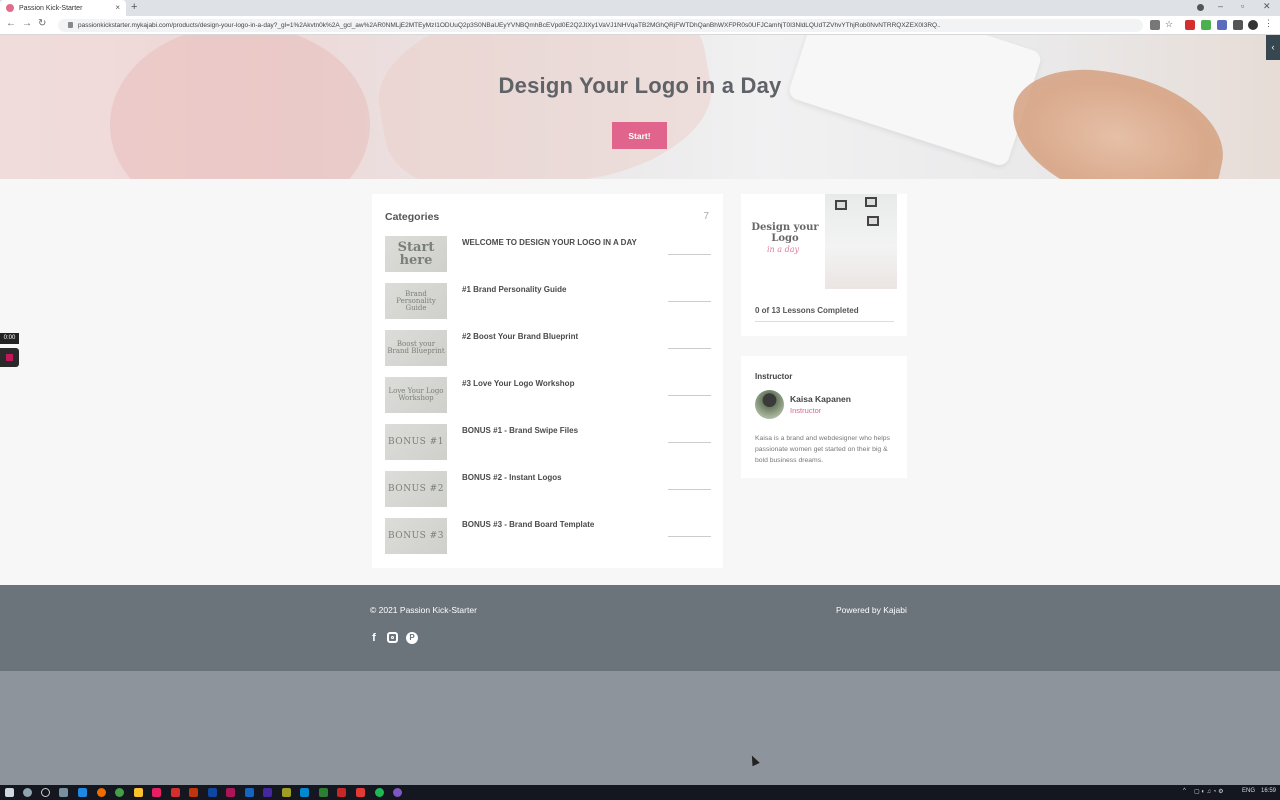  What do you see at coordinates (416, 442) in the screenshot?
I see `category-thumbnail: BONUS #1` at bounding box center [416, 442].